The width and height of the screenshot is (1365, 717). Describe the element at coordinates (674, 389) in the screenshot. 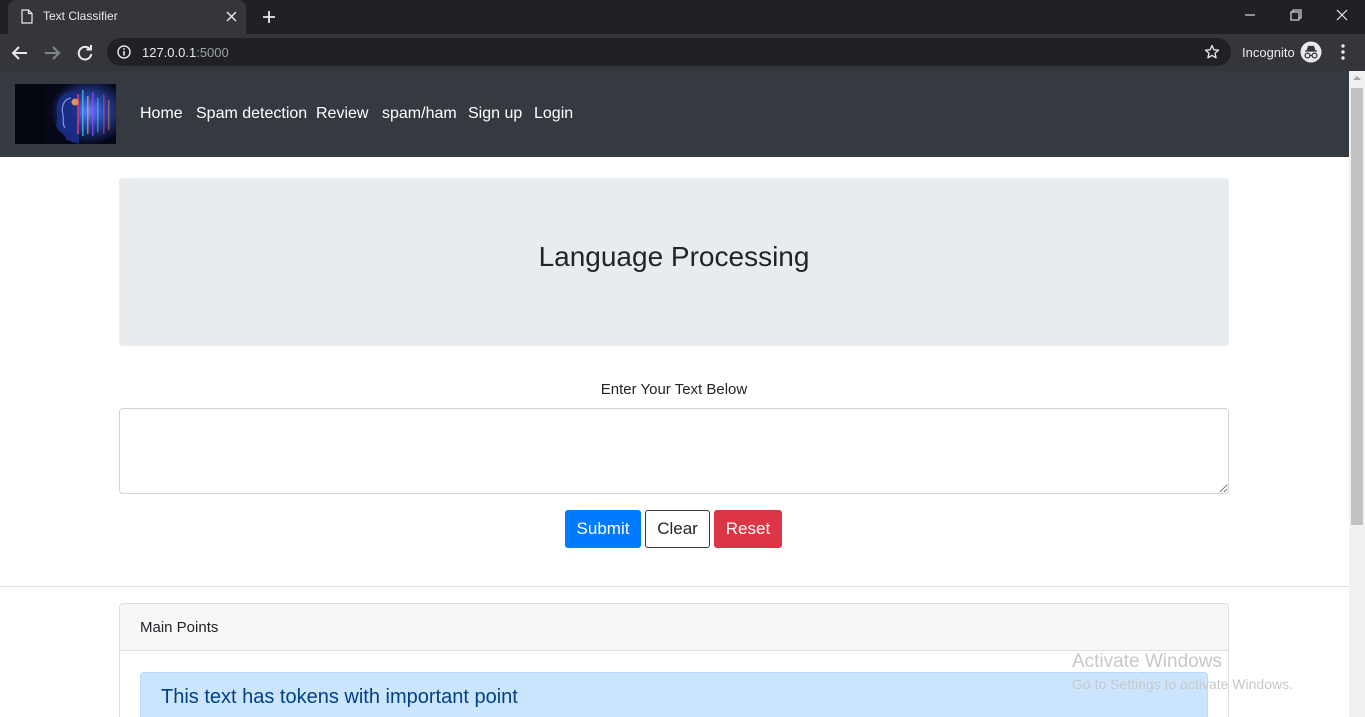

I see `text-input-label: Enter Your Text Below` at that location.